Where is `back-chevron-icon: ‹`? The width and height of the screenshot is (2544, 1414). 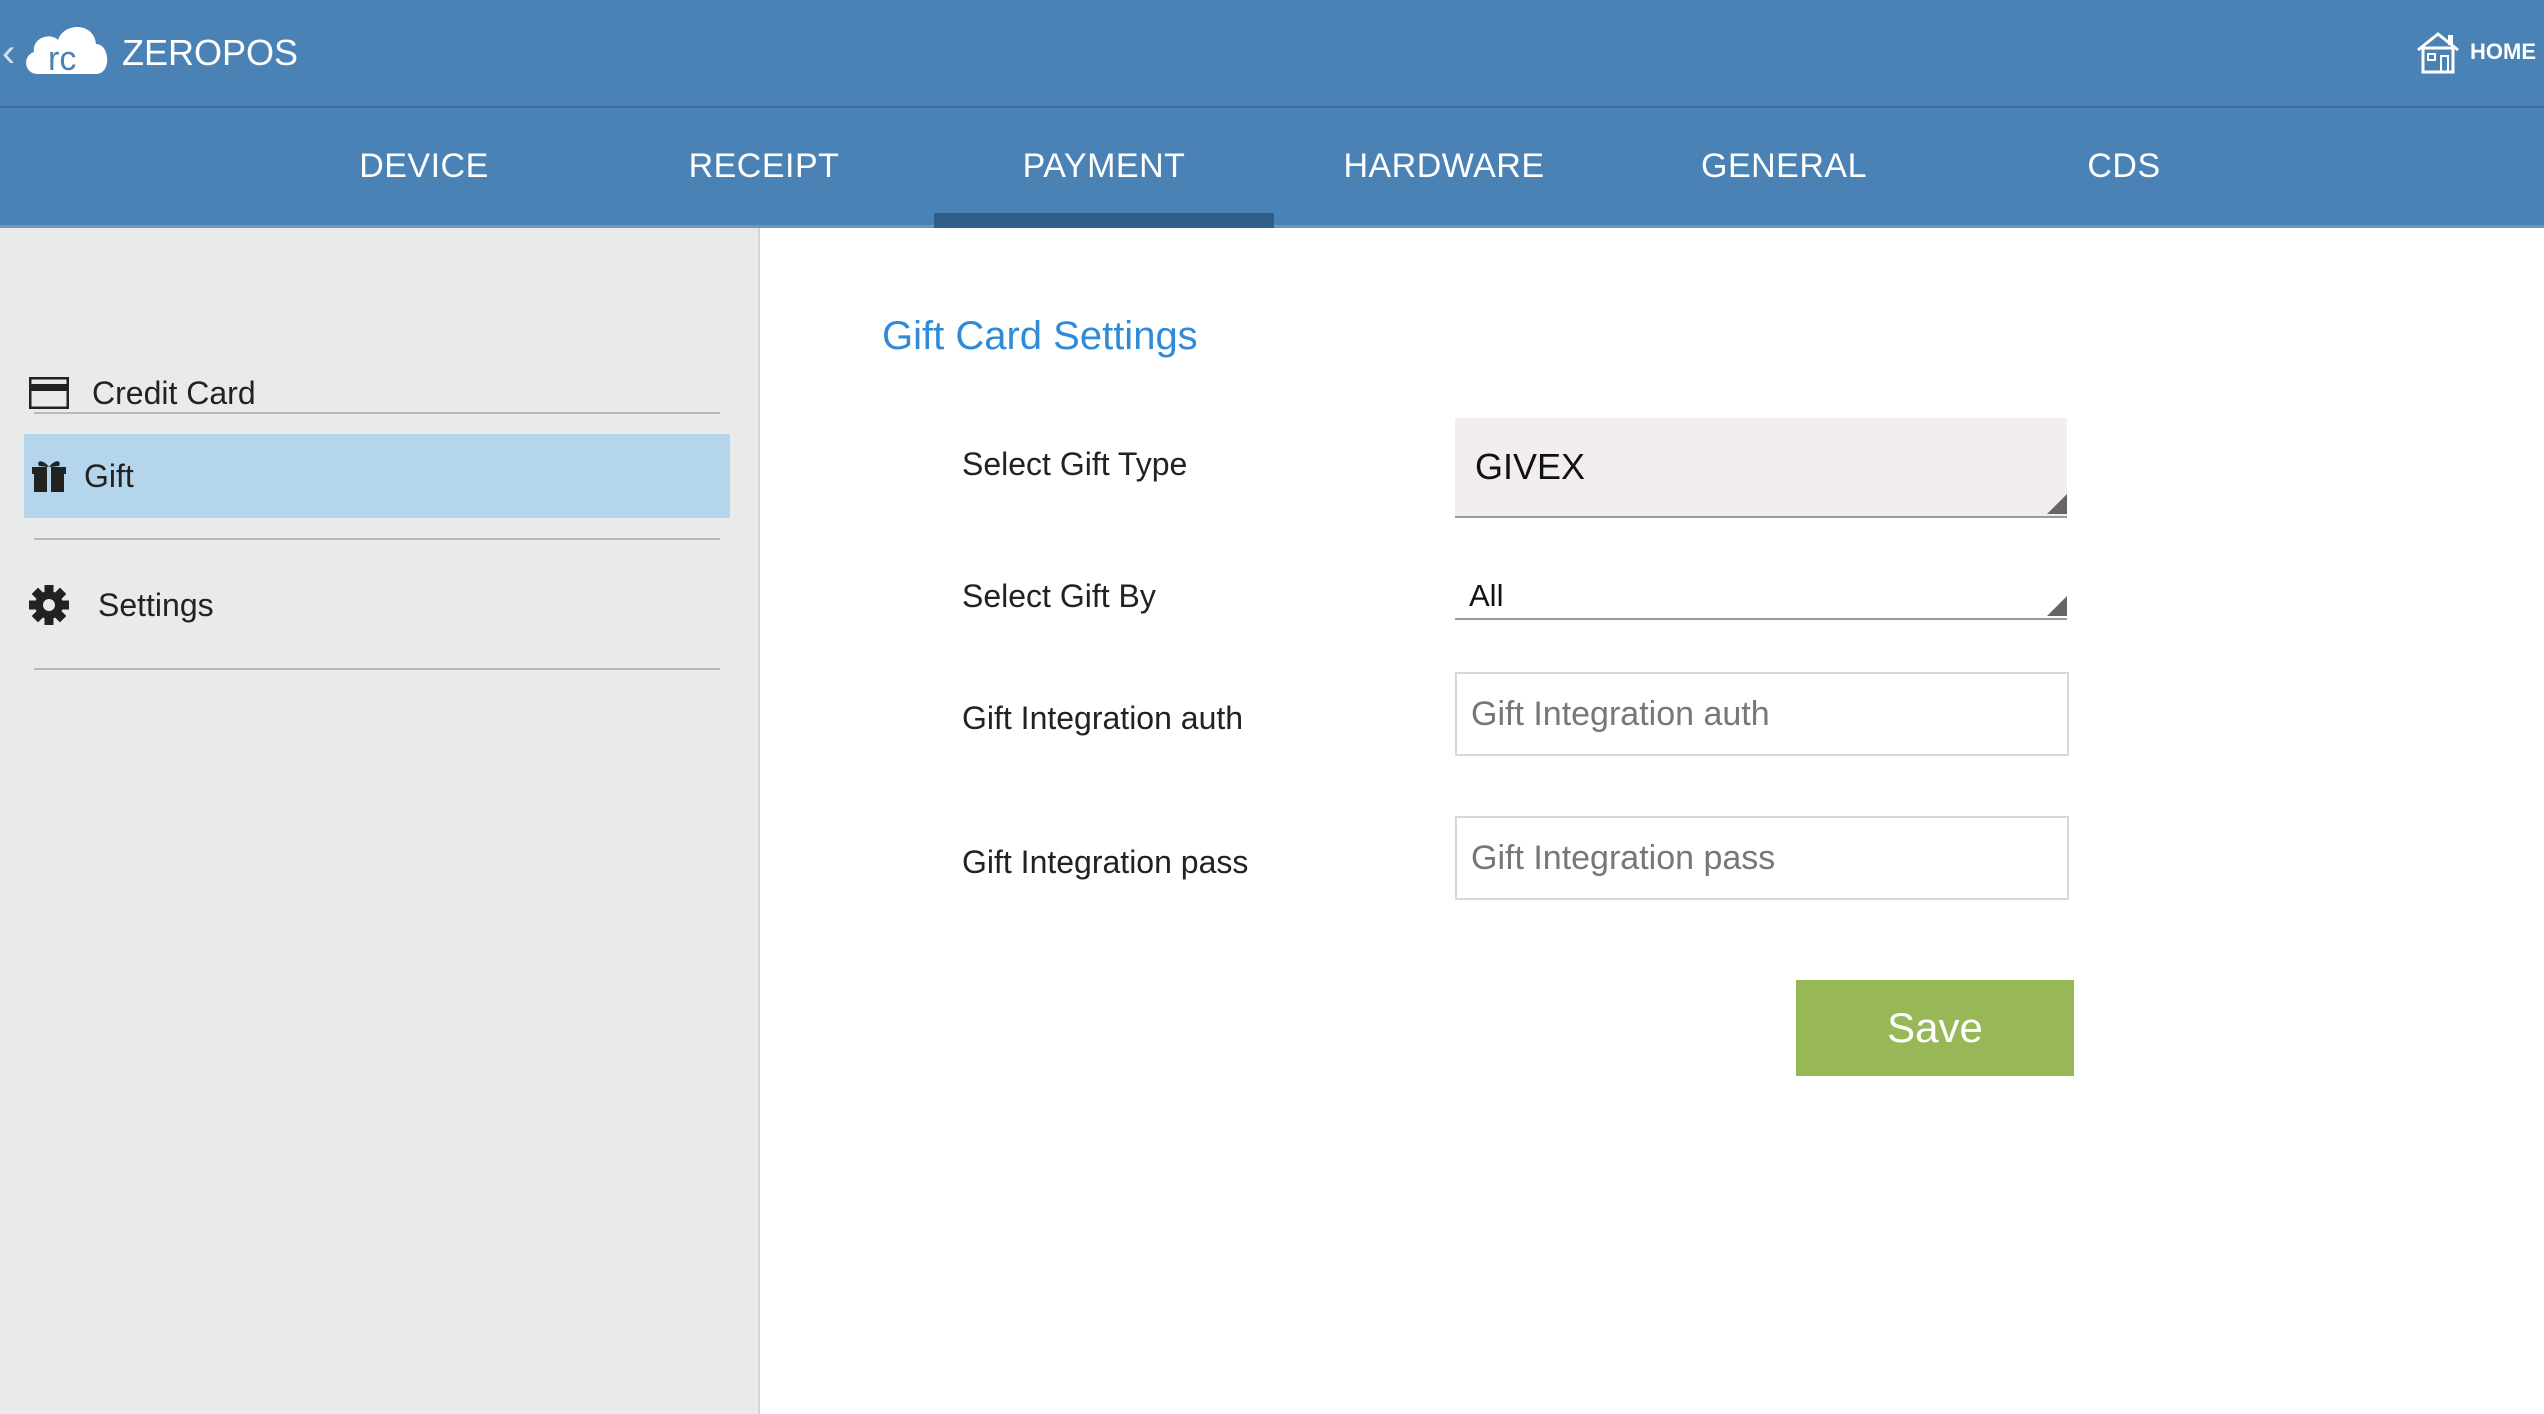
back-chevron-icon: ‹ is located at coordinates (8, 53).